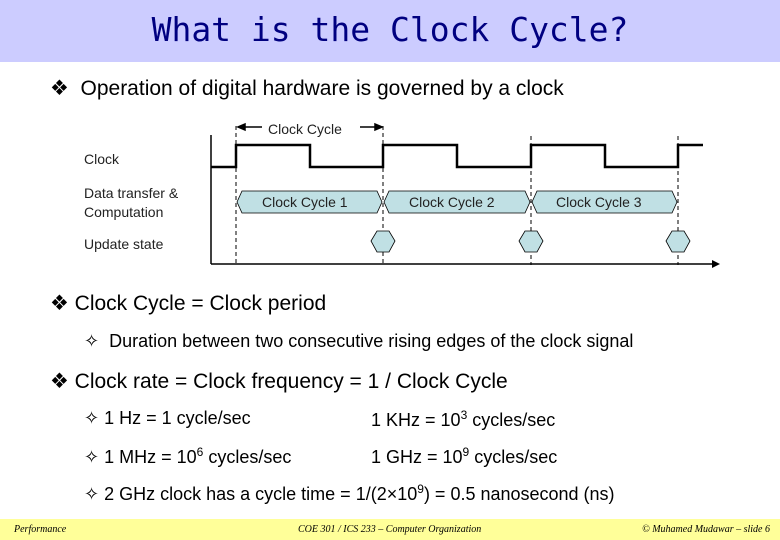 Image resolution: width=780 pixels, height=540 pixels. Describe the element at coordinates (124, 244) in the screenshot. I see `row-label-update: Update state` at that location.